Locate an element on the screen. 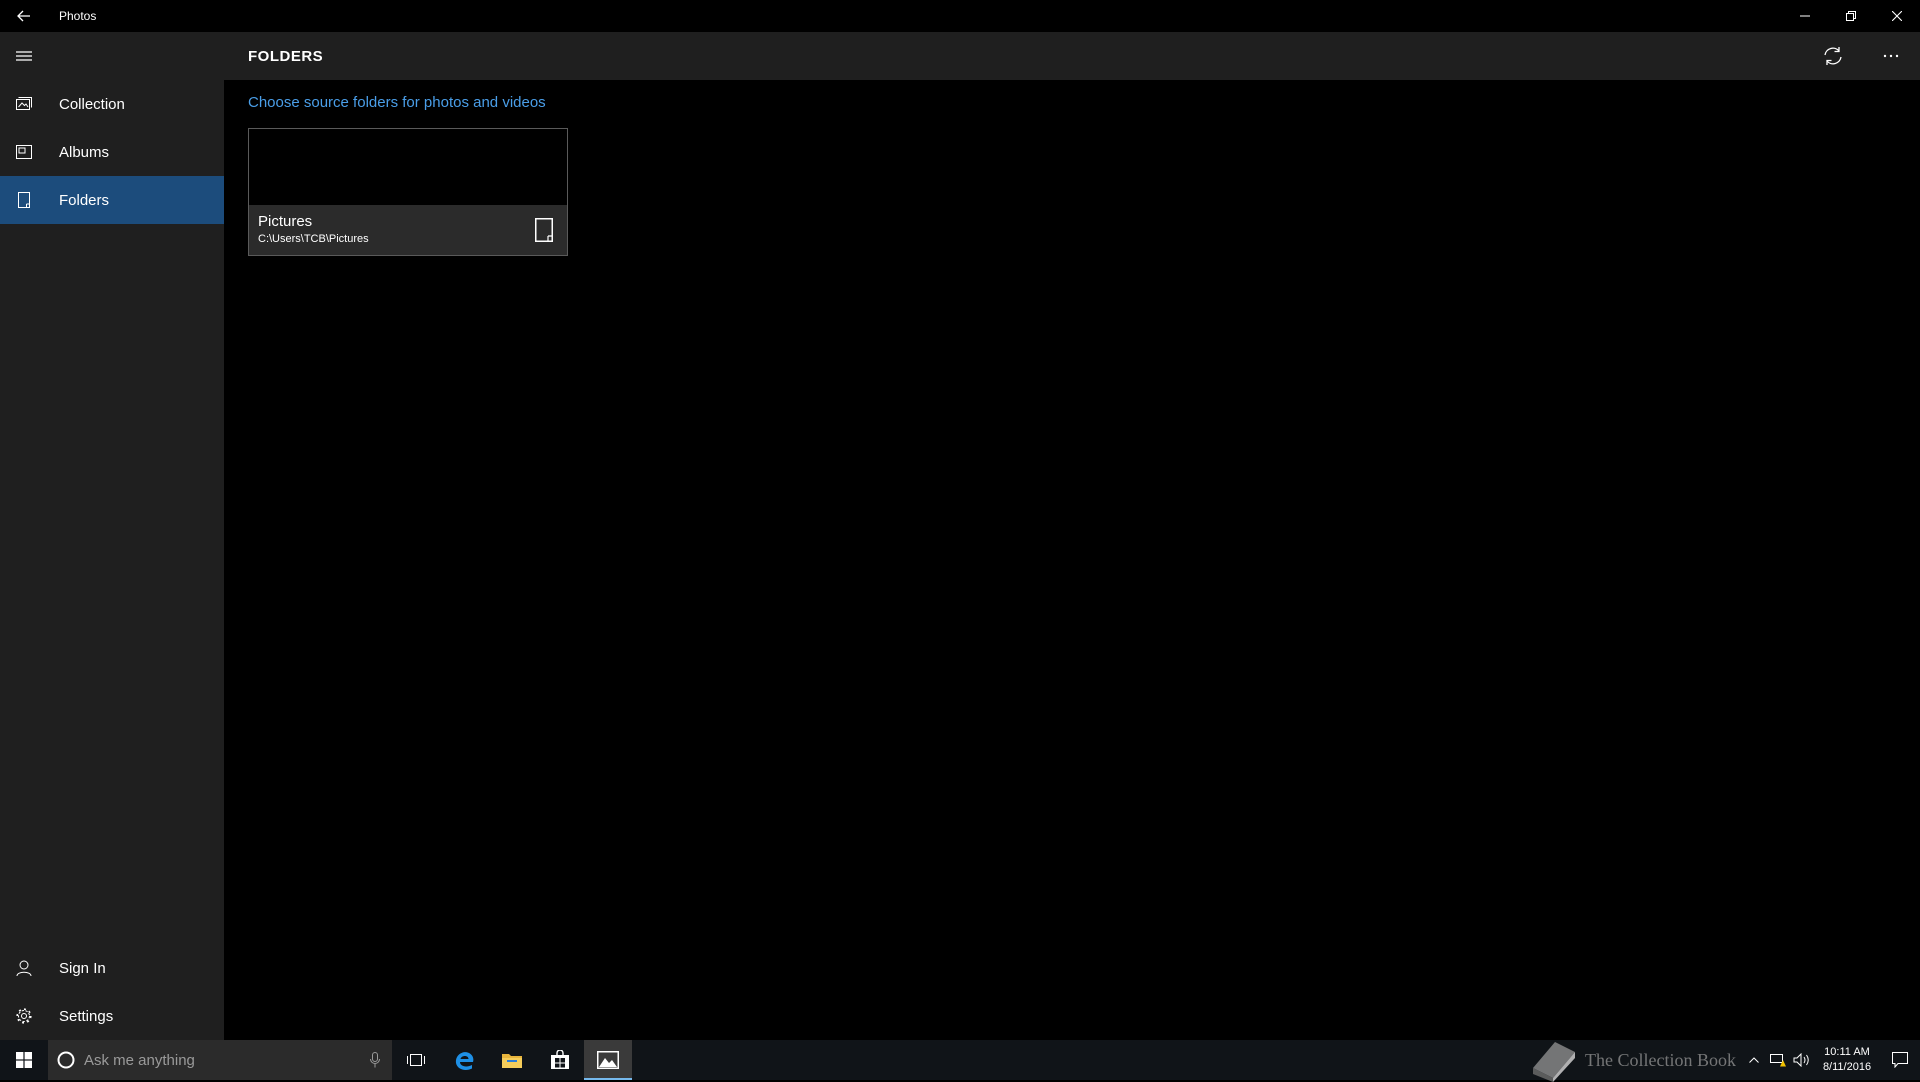  restore-button is located at coordinates (1851, 16).